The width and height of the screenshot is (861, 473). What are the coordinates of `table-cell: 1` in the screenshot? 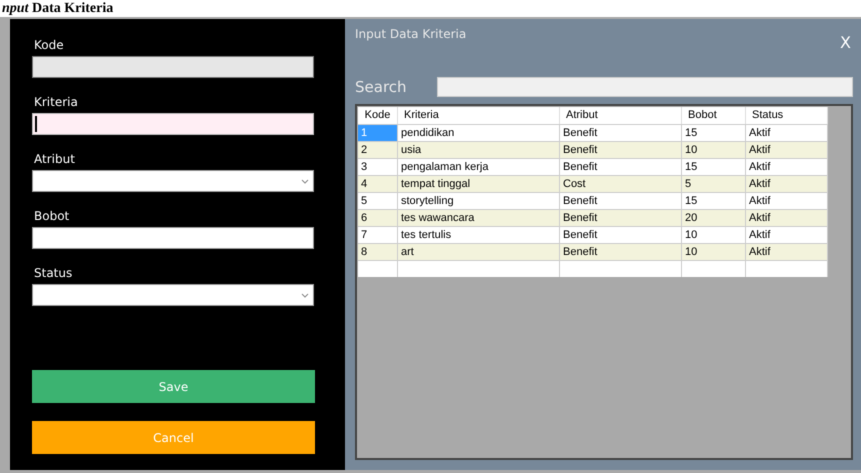 It's located at (378, 133).